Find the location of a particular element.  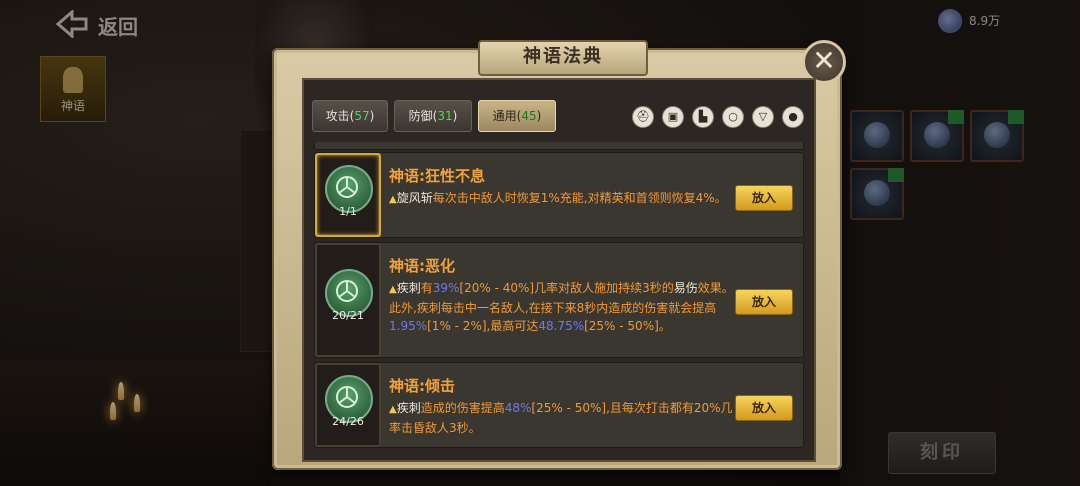

emblem-slot: 1/1 is located at coordinates (348, 195).